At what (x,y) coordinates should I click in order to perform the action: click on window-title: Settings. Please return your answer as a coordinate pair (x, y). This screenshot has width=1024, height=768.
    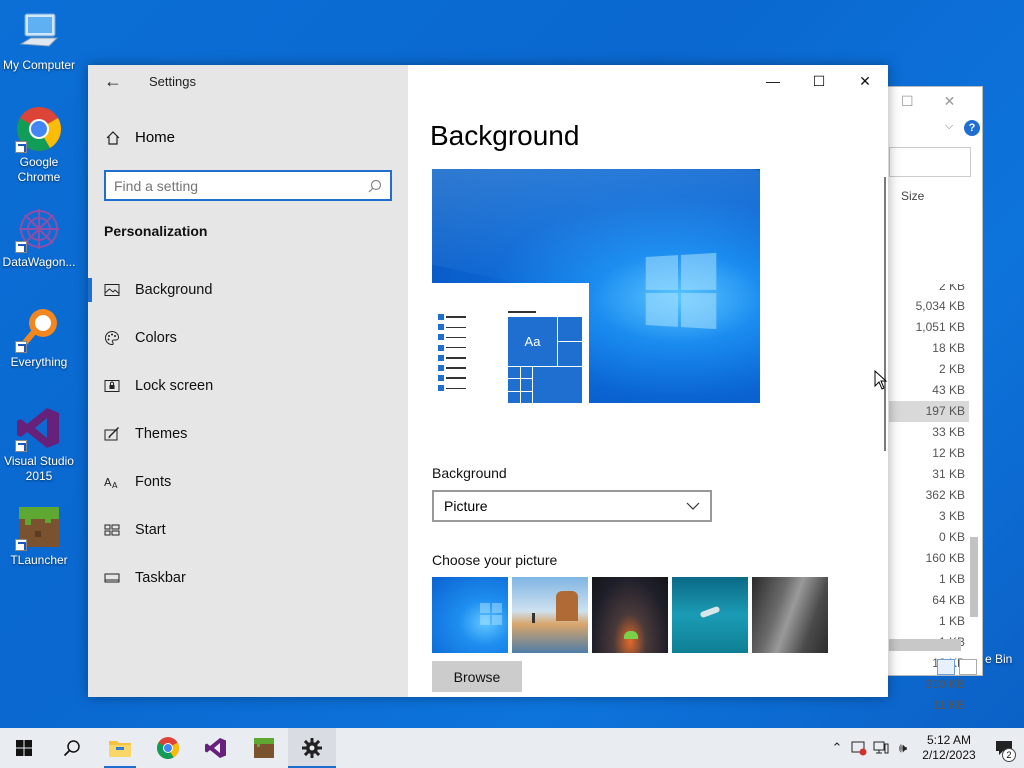
    Looking at the image, I should click on (172, 81).